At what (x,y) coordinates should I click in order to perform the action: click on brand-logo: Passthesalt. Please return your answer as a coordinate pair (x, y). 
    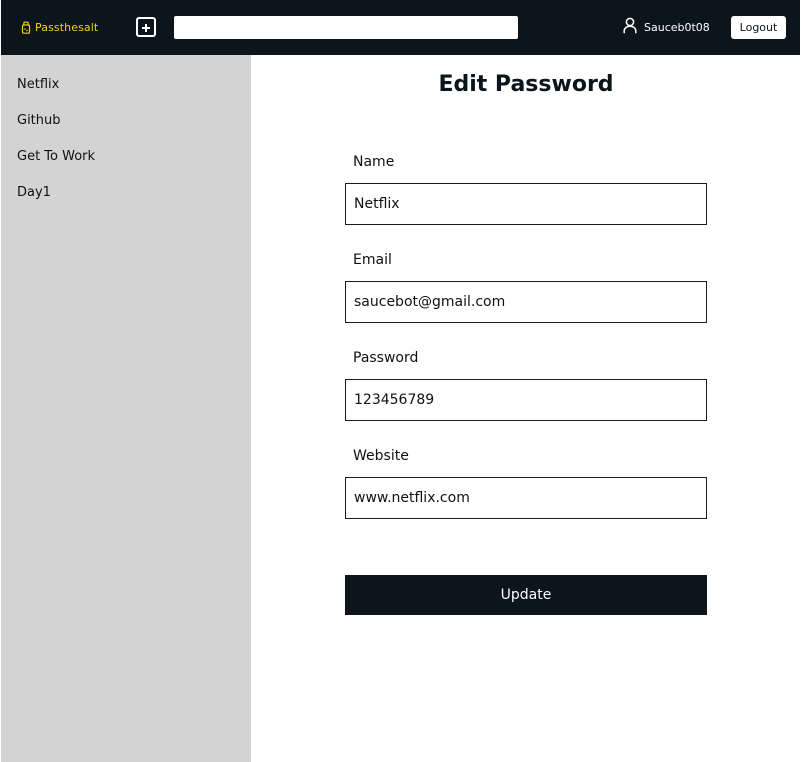
    Looking at the image, I should click on (59, 27).